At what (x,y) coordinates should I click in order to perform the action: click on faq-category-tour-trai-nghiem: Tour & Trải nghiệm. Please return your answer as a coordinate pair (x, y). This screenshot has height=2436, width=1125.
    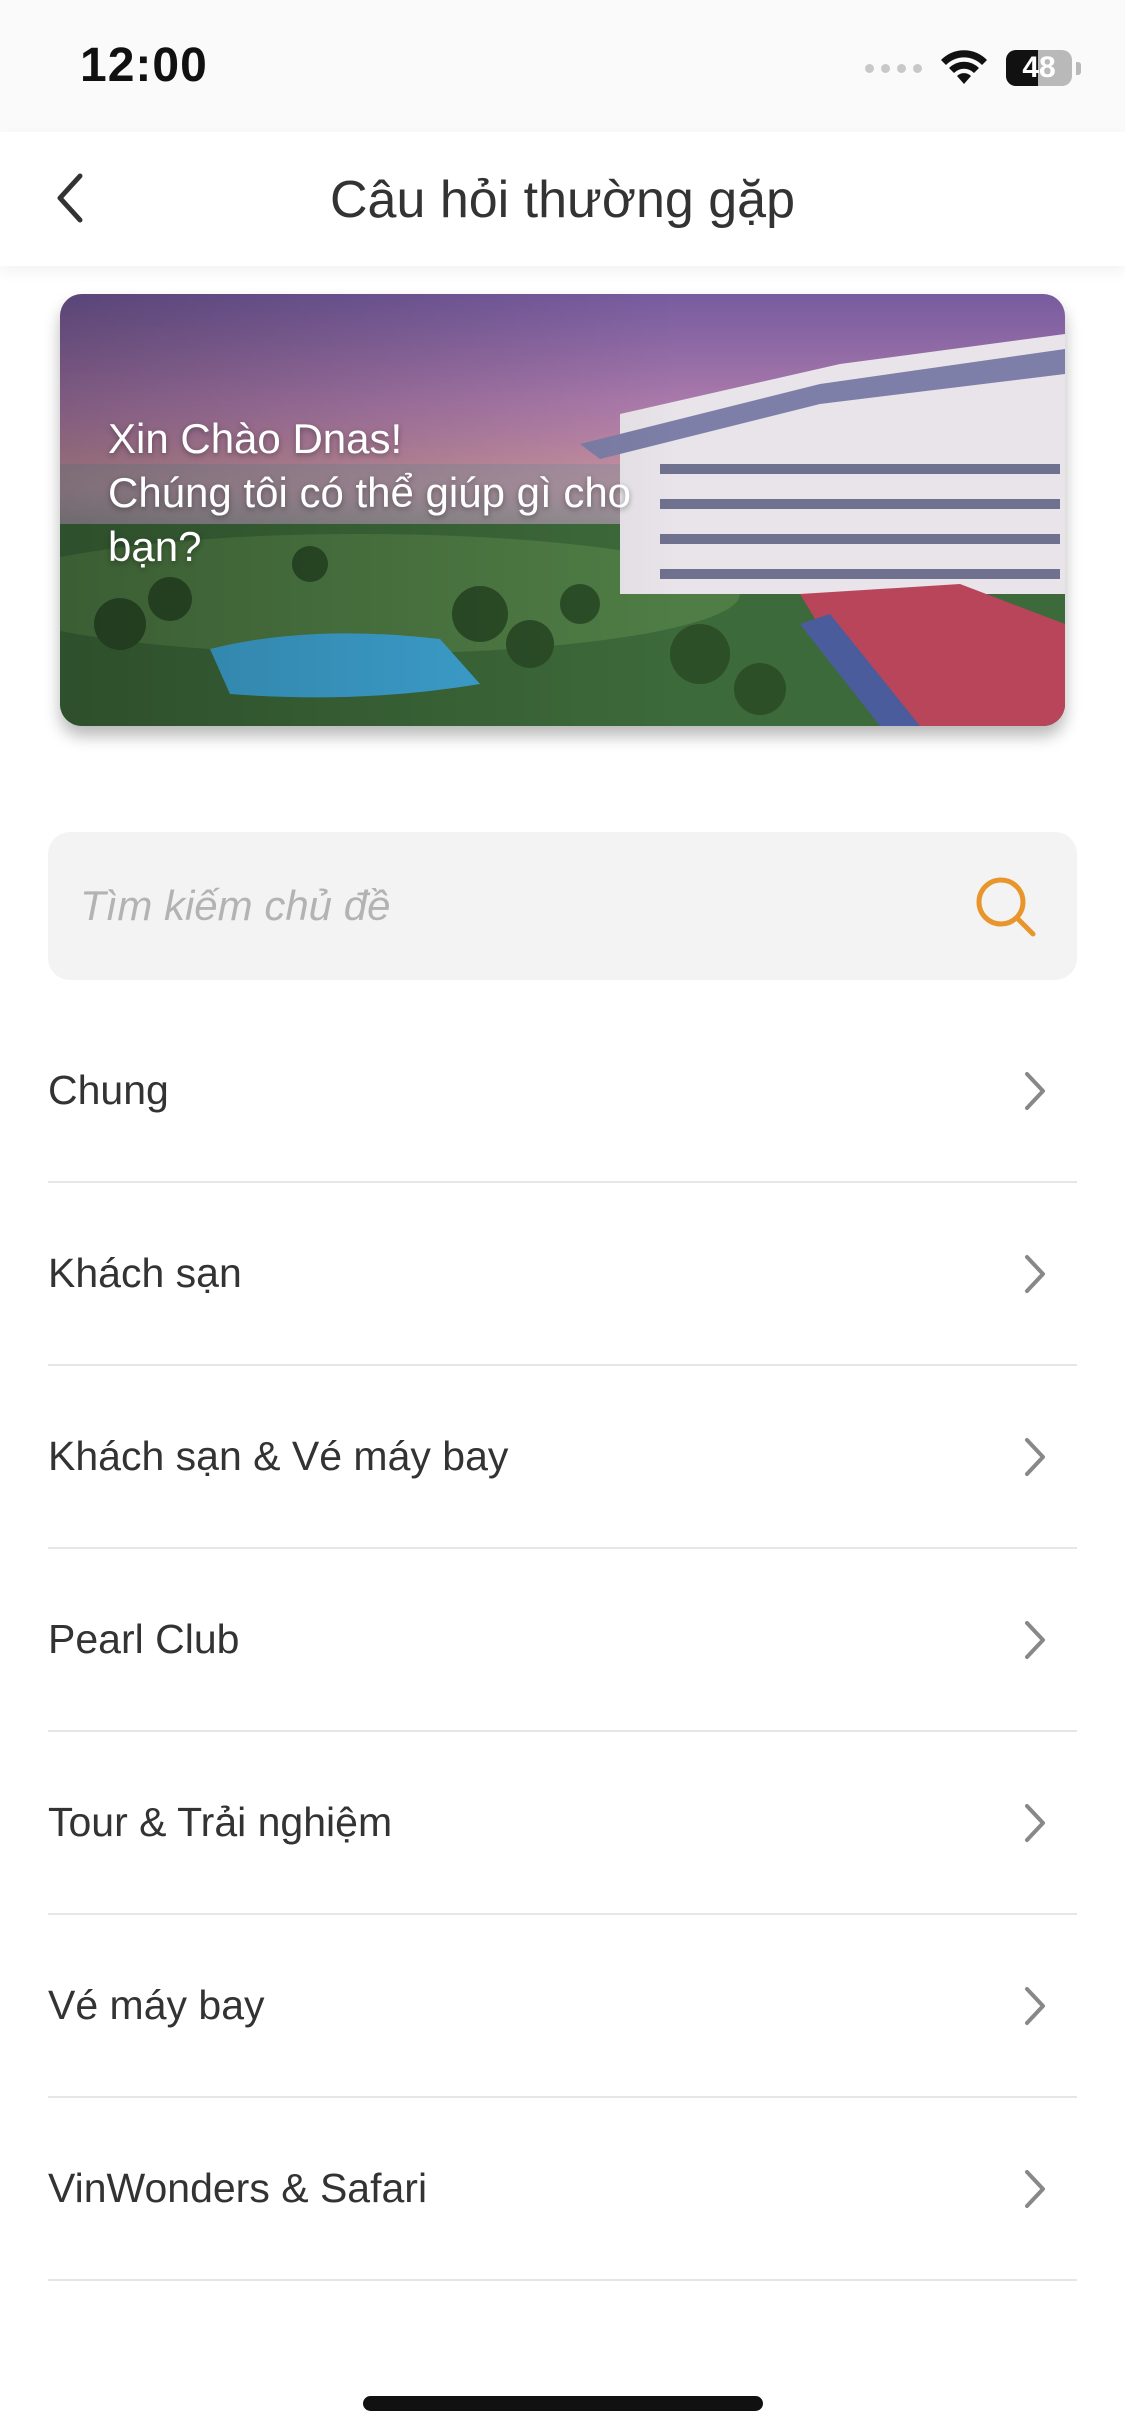
    Looking at the image, I should click on (562, 1823).